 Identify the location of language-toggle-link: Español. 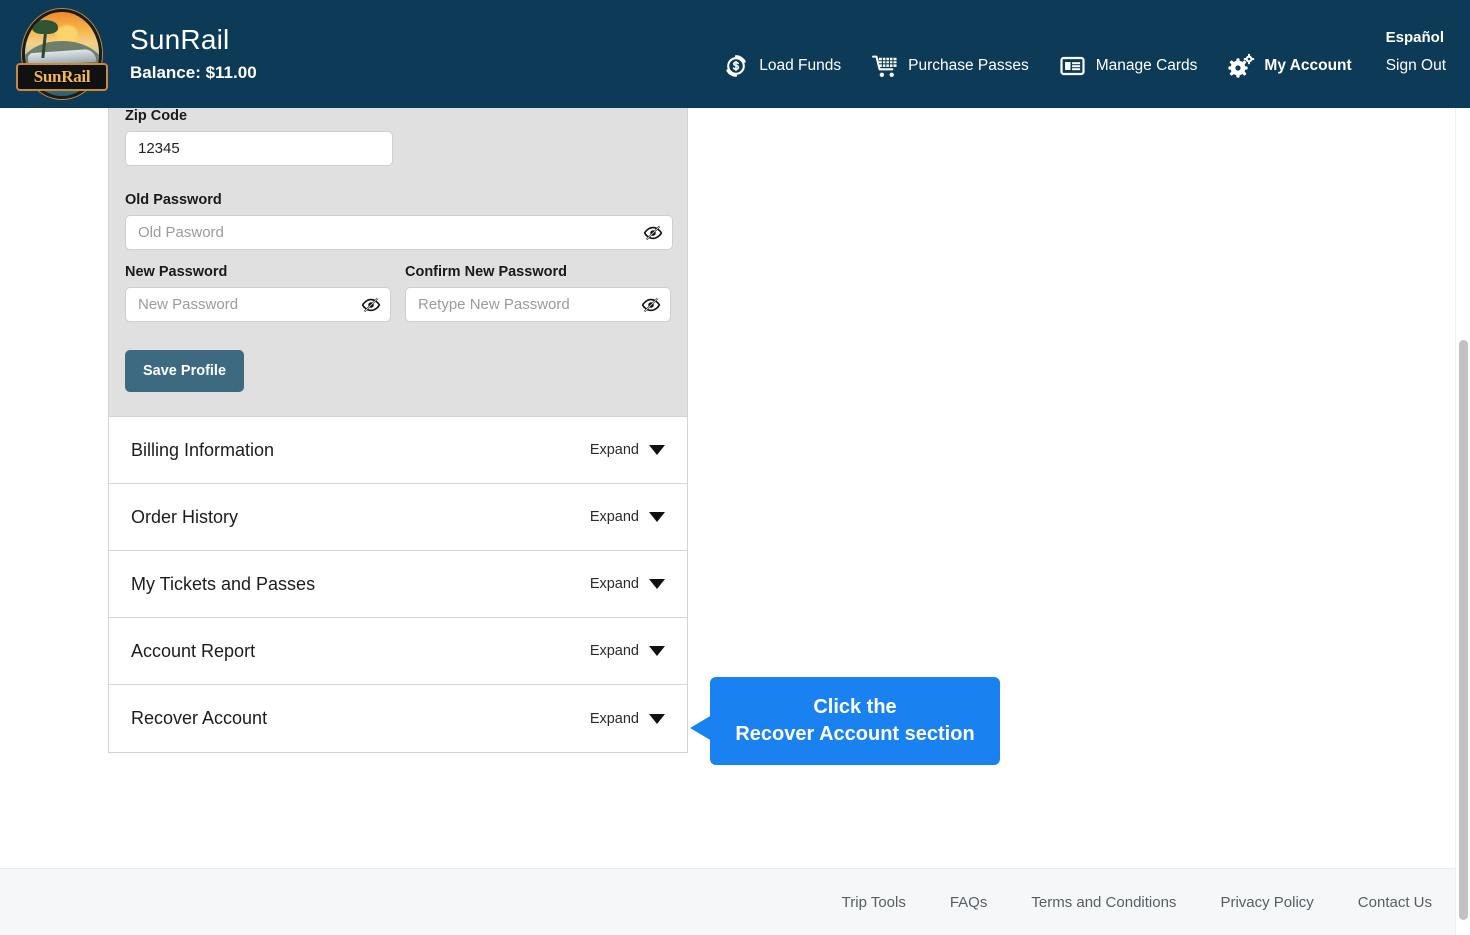
(1415, 37).